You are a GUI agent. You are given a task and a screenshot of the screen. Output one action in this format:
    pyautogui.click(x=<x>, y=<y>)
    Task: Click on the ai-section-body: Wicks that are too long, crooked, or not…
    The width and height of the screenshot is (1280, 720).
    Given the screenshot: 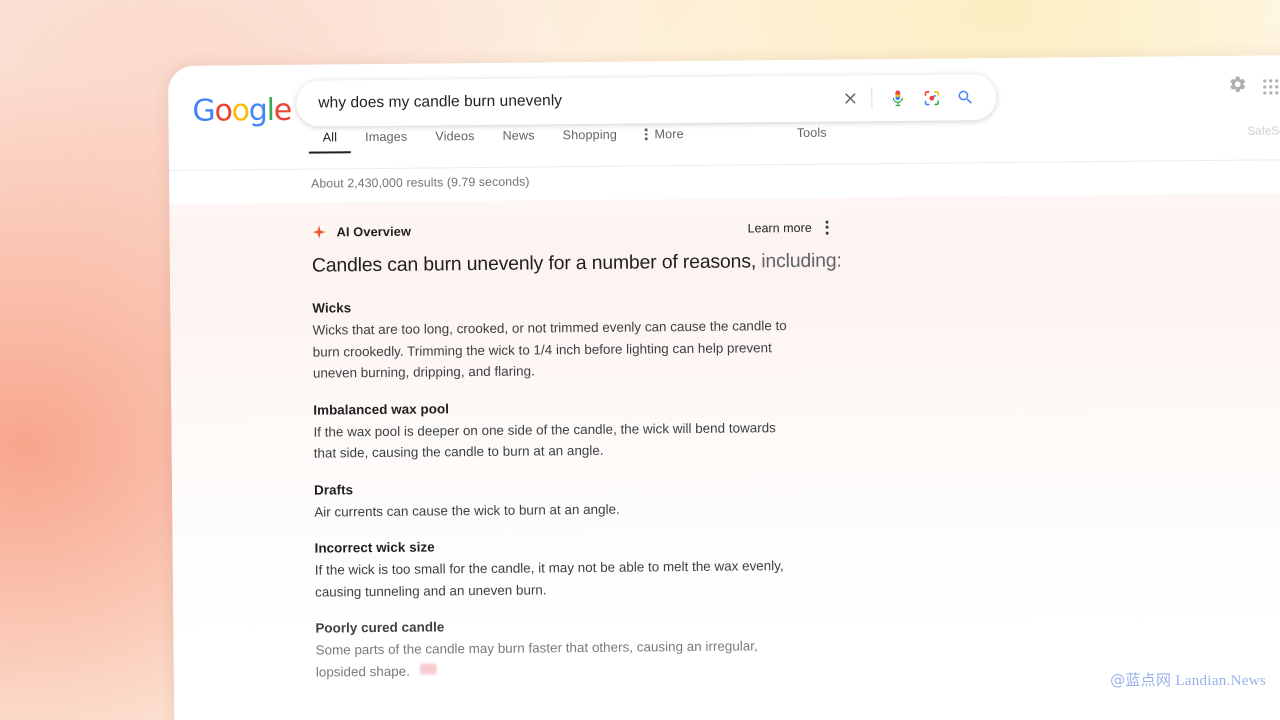 What is the action you would take?
    pyautogui.click(x=549, y=349)
    